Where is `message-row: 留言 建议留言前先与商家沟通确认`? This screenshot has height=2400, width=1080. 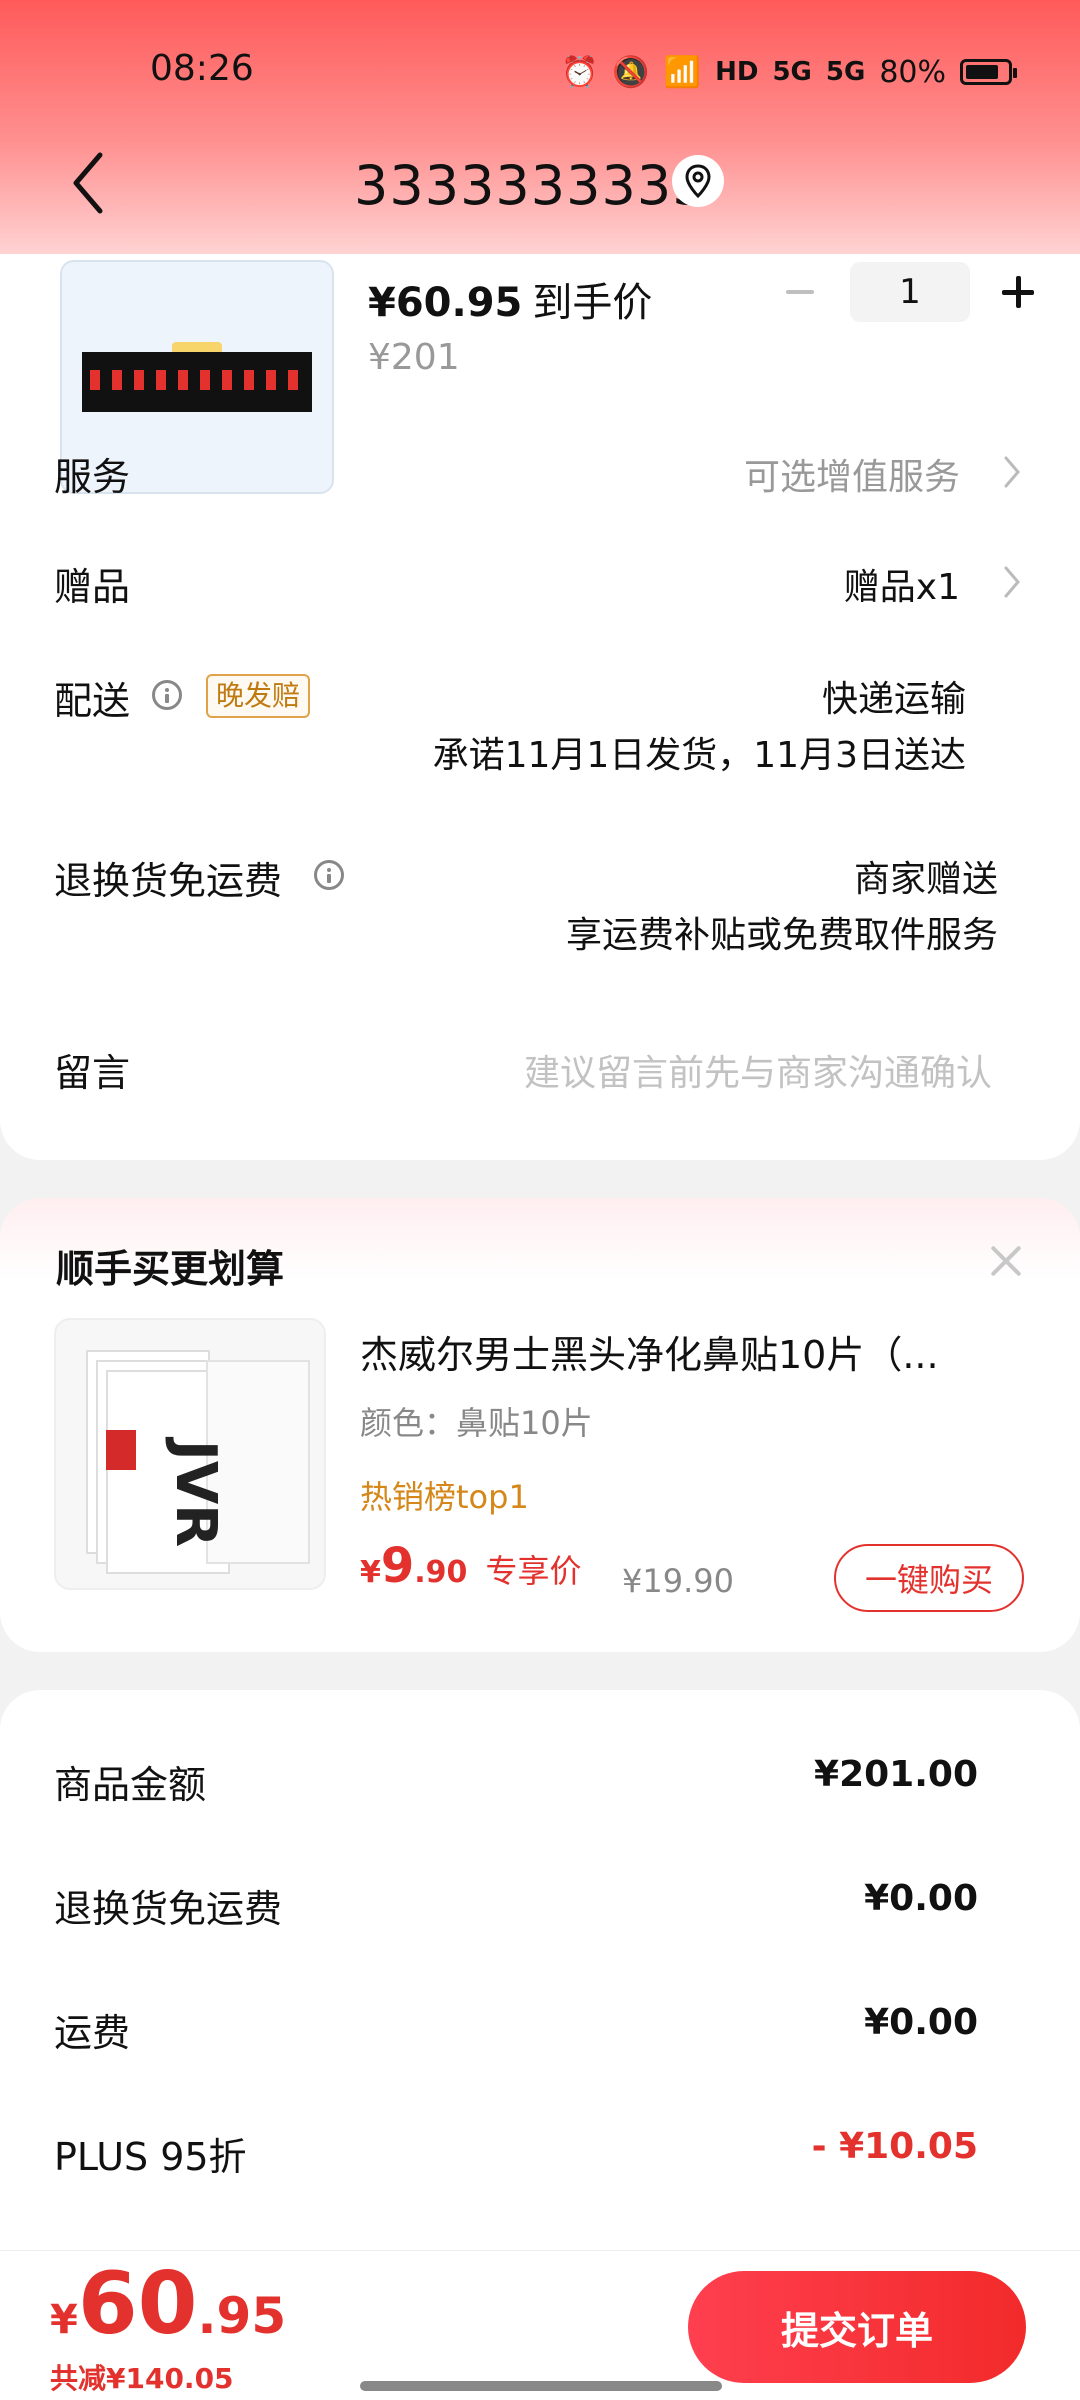 message-row: 留言 建议留言前先与商家沟通确认 is located at coordinates (540, 1072).